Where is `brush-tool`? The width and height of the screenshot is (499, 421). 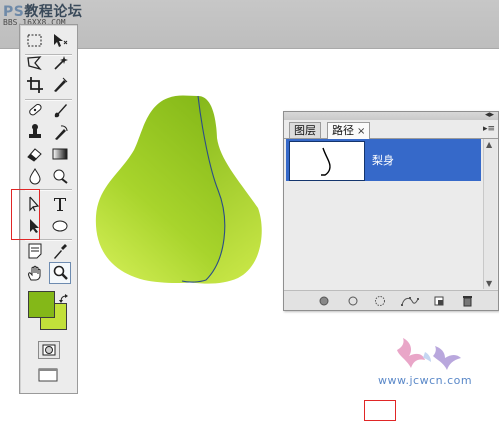
brush-tool is located at coordinates (60, 110).